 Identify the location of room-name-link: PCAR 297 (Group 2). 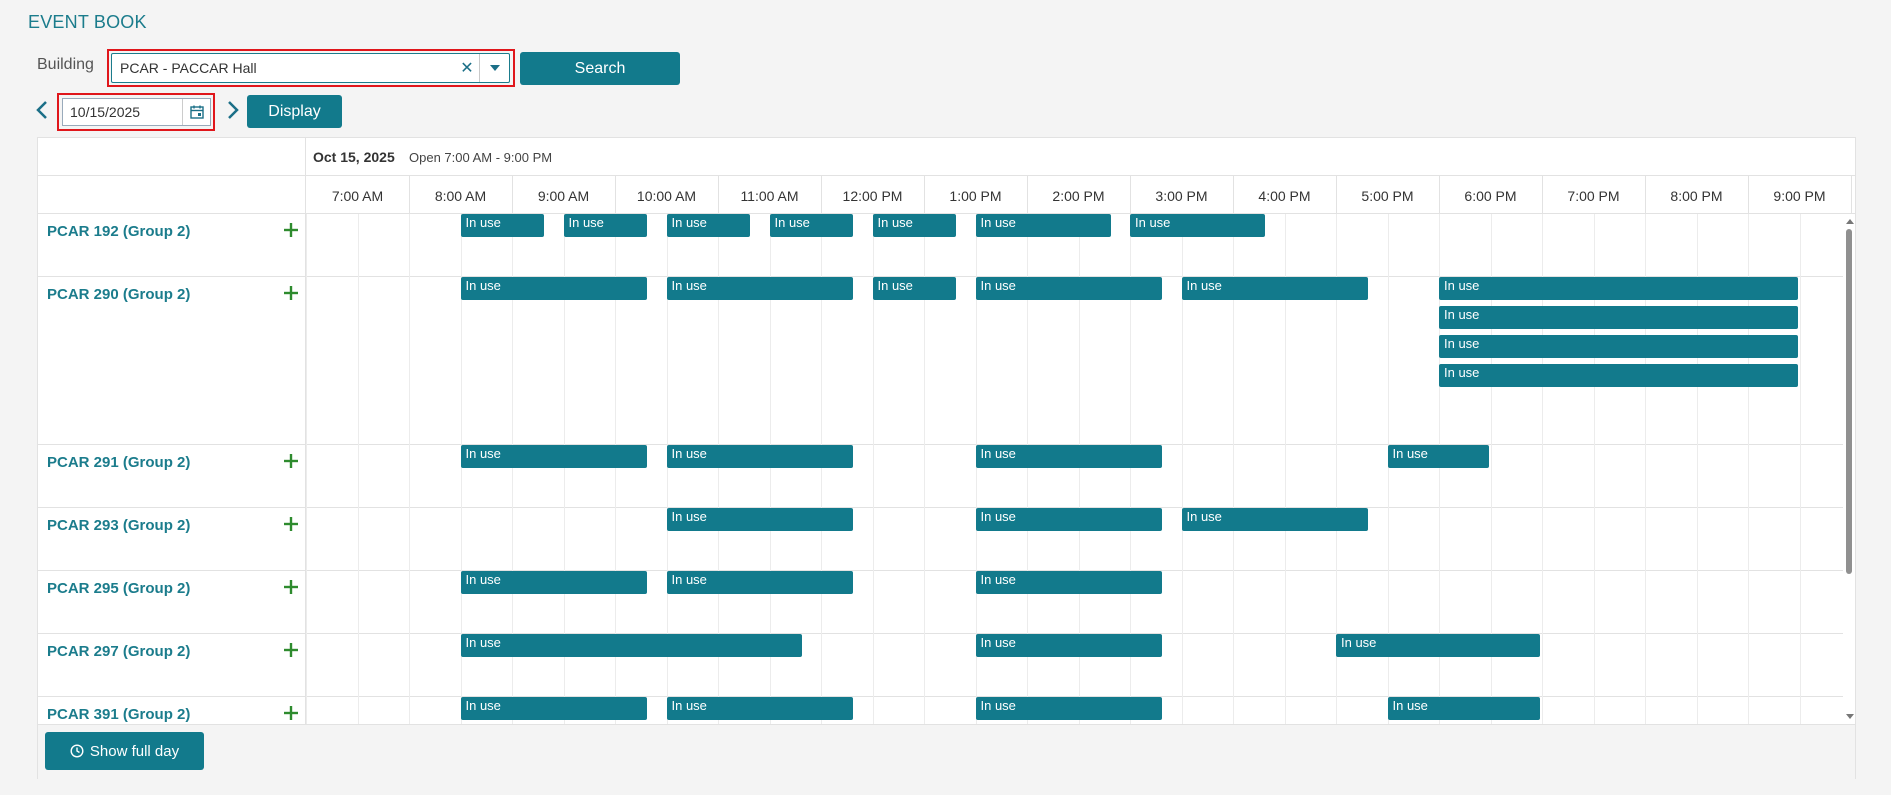
(118, 651).